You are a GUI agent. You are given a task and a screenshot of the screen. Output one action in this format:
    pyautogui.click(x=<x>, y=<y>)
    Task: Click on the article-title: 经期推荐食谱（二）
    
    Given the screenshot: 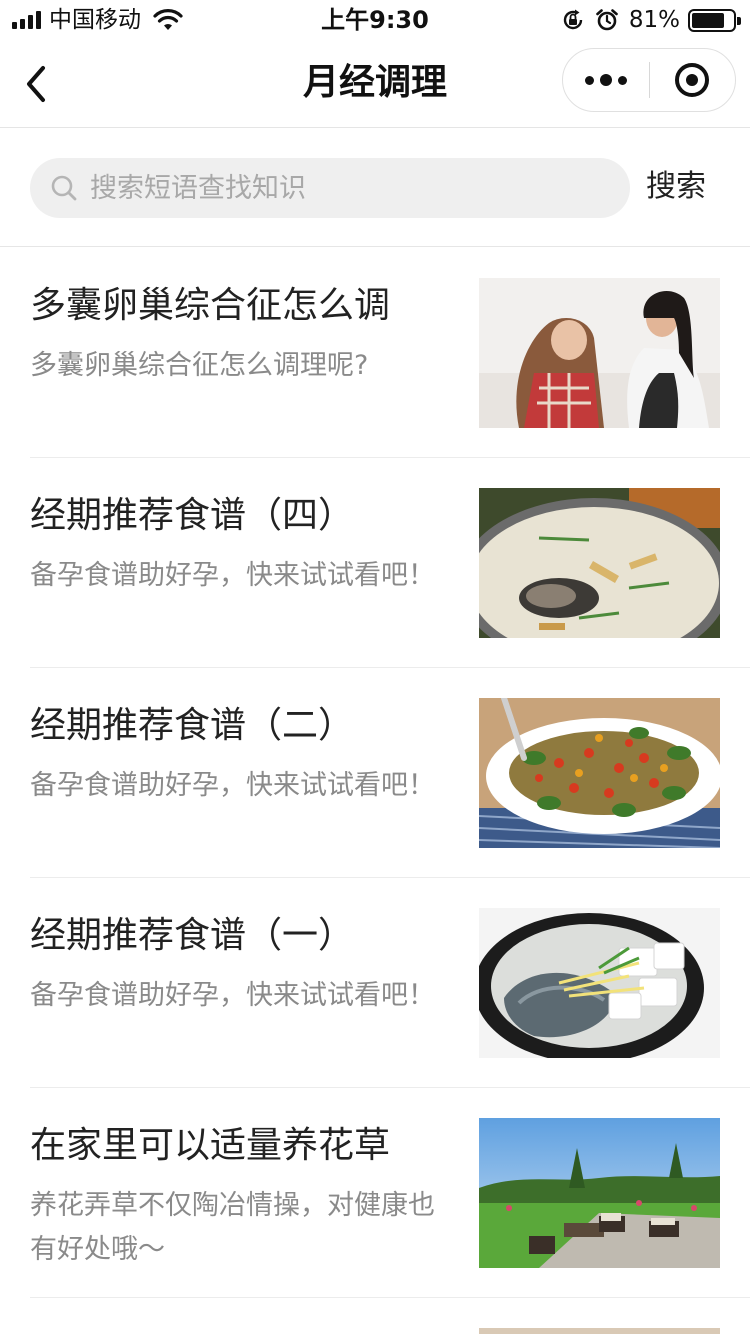 What is the action you would take?
    pyautogui.click(x=192, y=725)
    